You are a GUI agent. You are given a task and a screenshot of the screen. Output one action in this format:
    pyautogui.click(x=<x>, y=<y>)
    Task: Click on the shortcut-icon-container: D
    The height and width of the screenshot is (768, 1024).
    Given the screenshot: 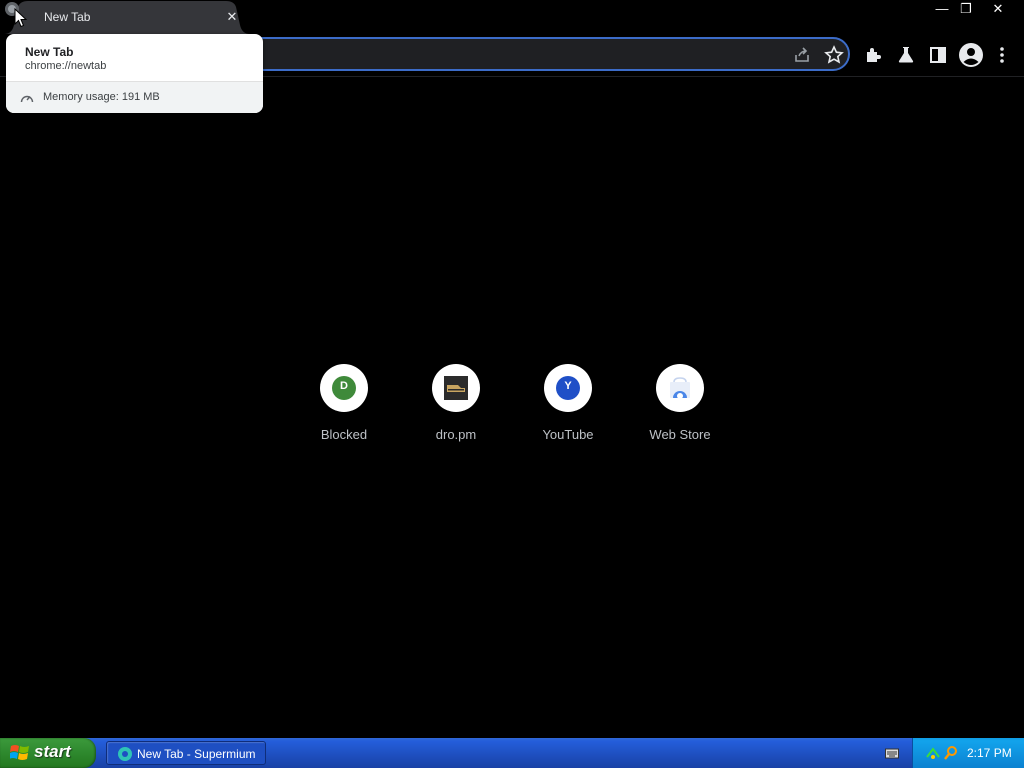 What is the action you would take?
    pyautogui.click(x=344, y=388)
    